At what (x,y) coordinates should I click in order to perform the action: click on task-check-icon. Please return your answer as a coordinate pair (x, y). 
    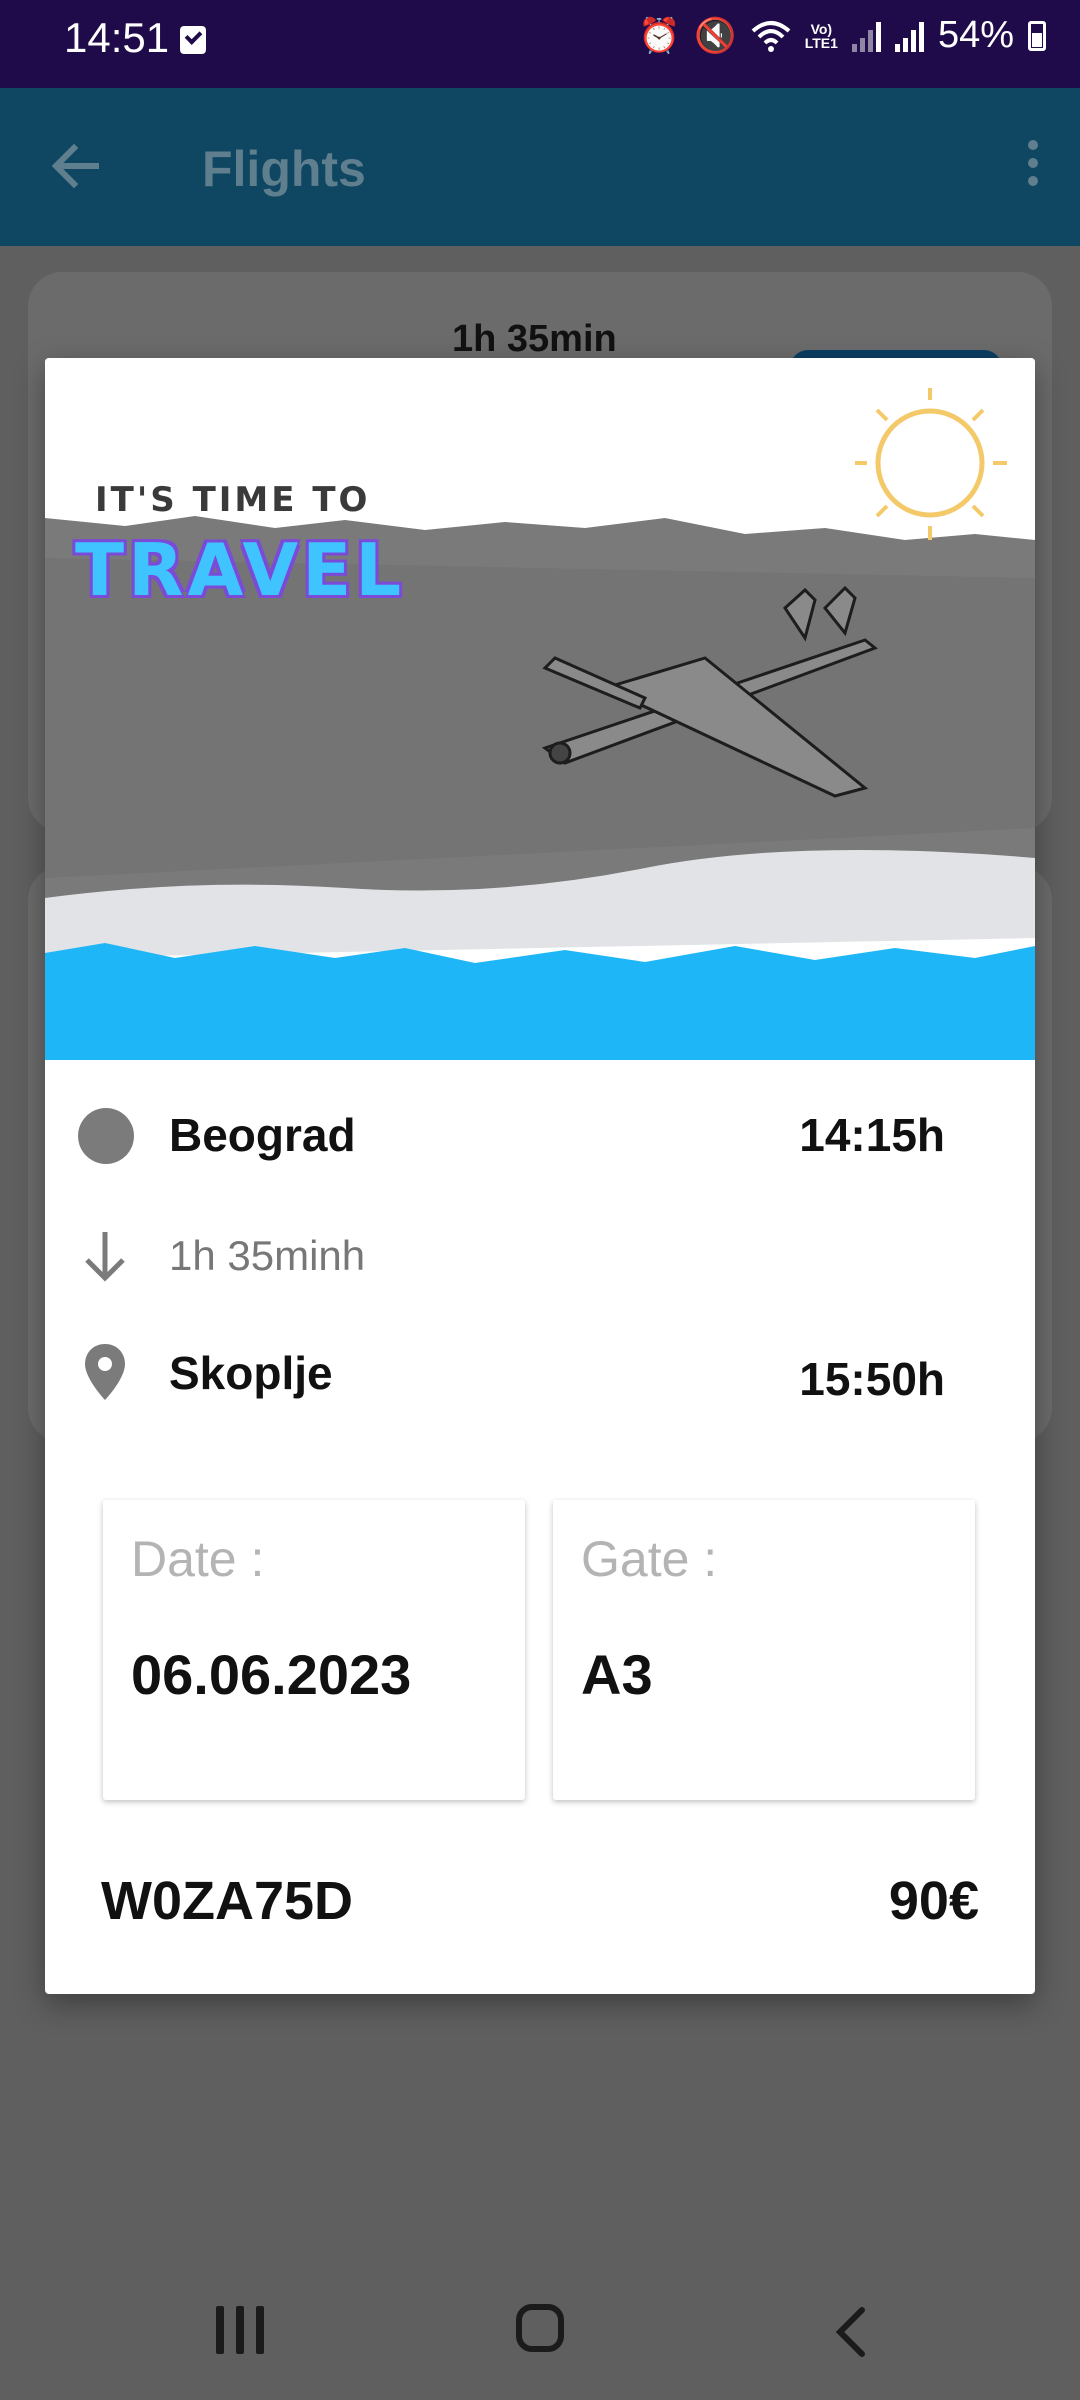
    Looking at the image, I should click on (193, 40).